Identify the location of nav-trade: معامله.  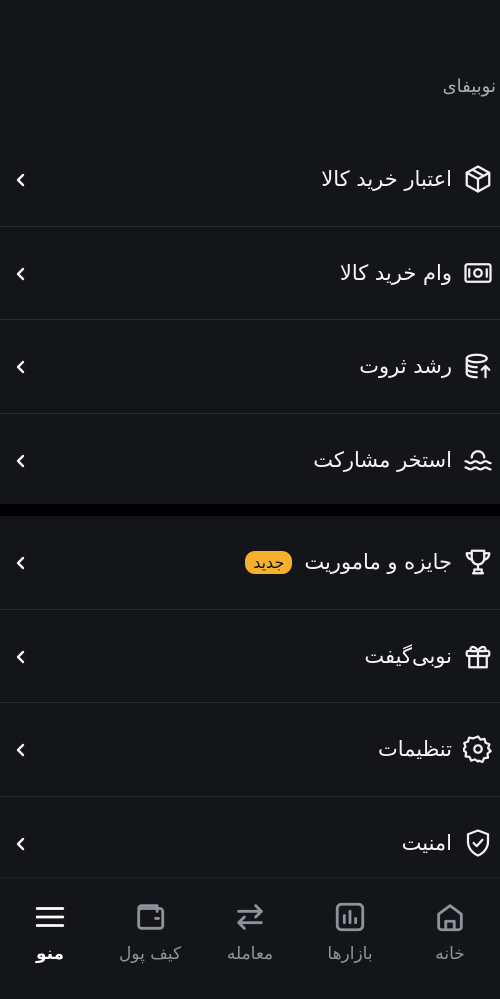
(250, 932).